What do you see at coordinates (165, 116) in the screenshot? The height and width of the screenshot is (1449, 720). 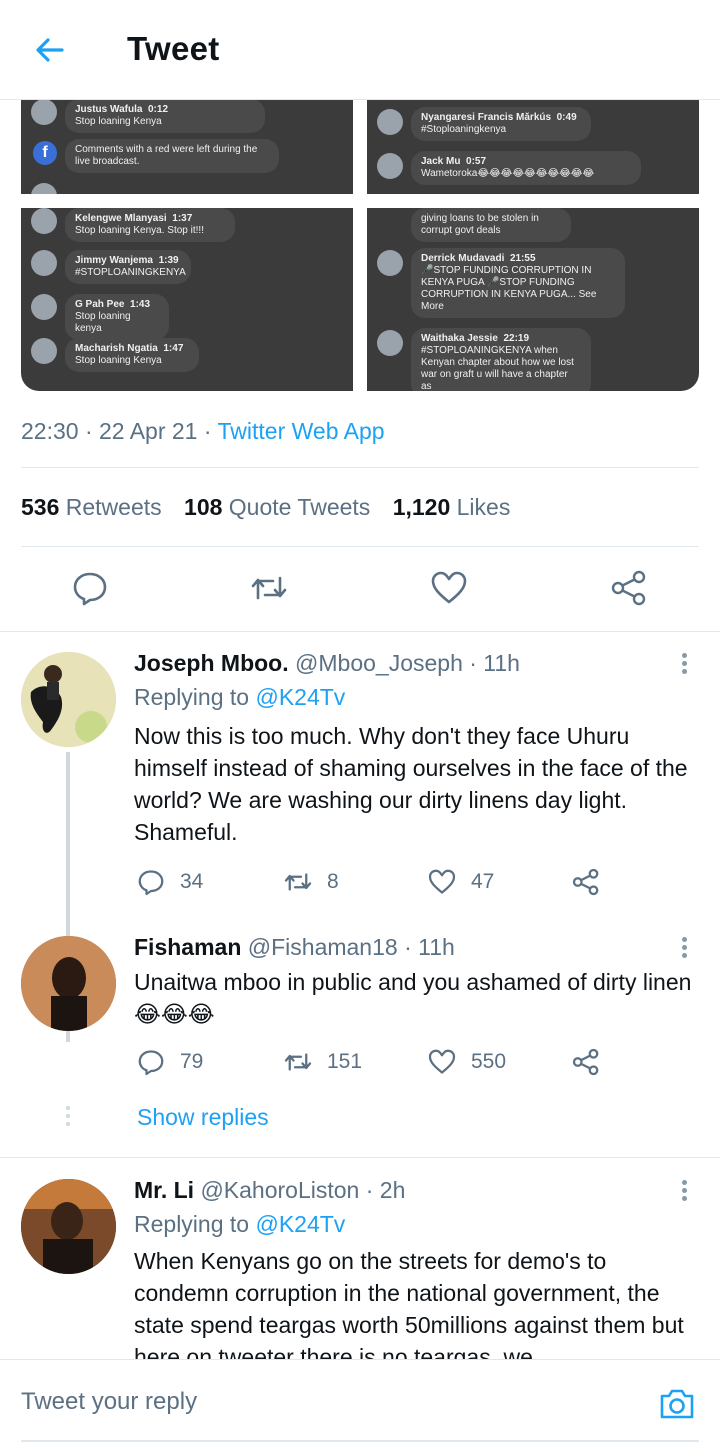 I see `live-comment: Justus Wafula 0:12 Stop loaning Kenya` at bounding box center [165, 116].